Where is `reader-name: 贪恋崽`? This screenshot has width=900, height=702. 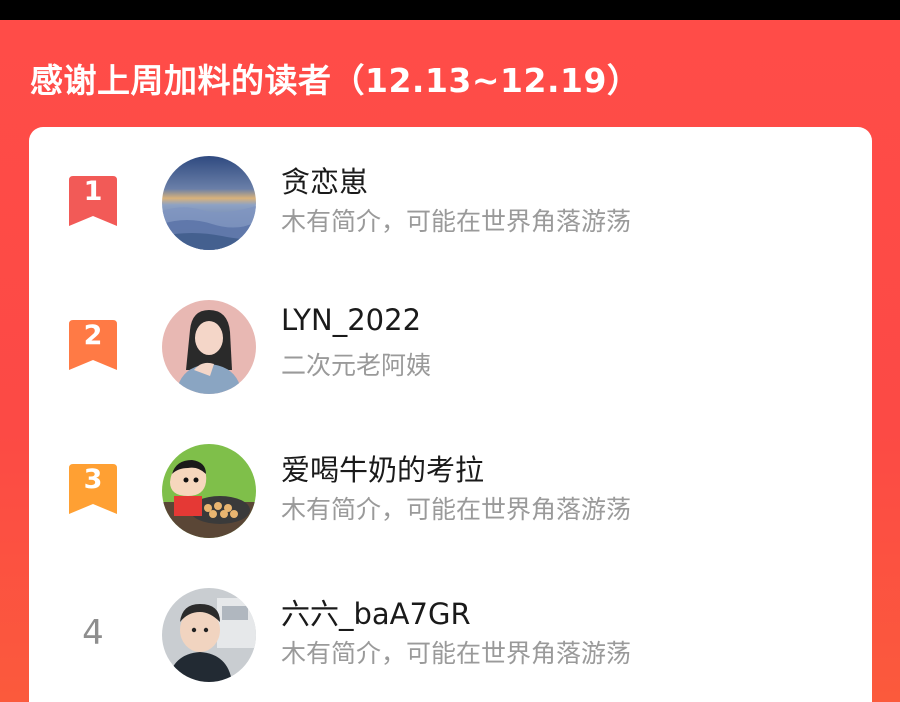 reader-name: 贪恋崽 is located at coordinates (325, 182).